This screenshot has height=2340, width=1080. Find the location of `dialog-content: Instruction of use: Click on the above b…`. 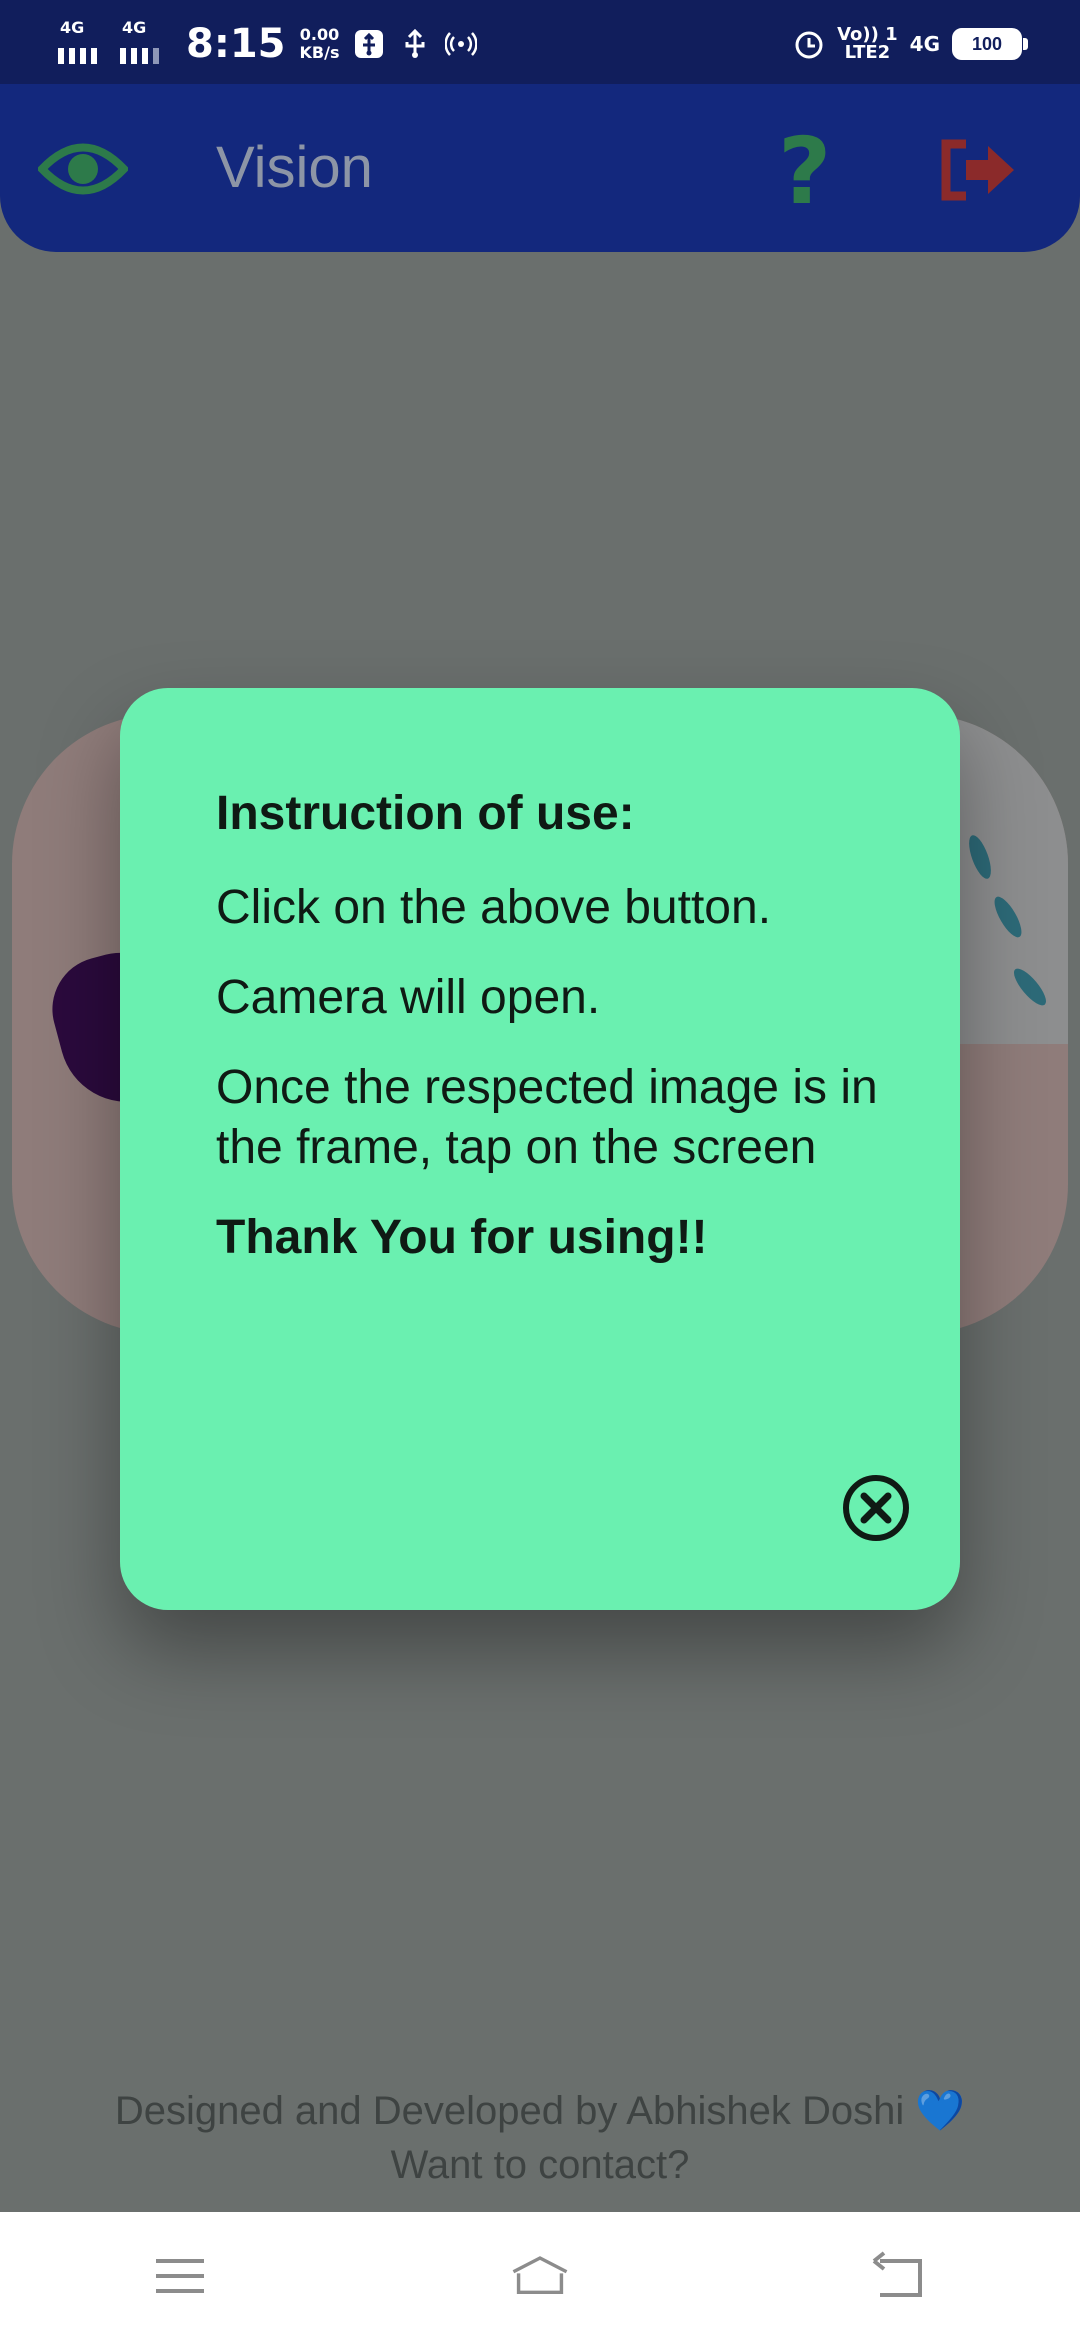

dialog-content: Instruction of use: Click on the above b… is located at coordinates (561, 1026).